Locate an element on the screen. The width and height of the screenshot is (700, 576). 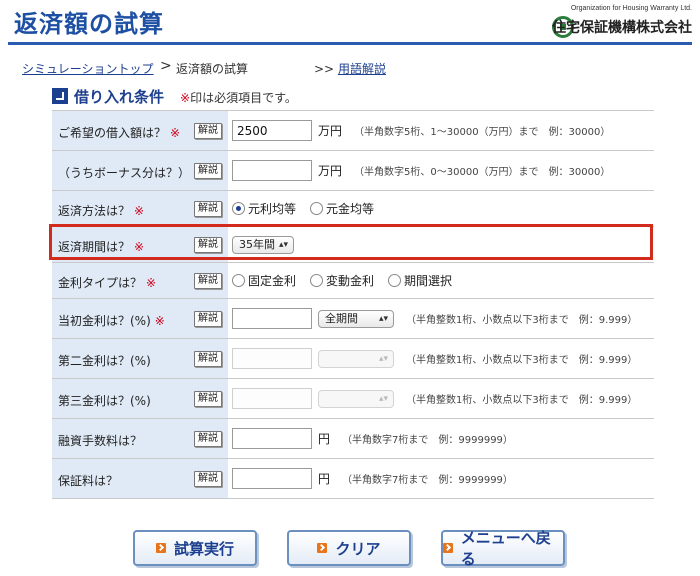
second-rate-help-button: 解説 is located at coordinates (208, 358).